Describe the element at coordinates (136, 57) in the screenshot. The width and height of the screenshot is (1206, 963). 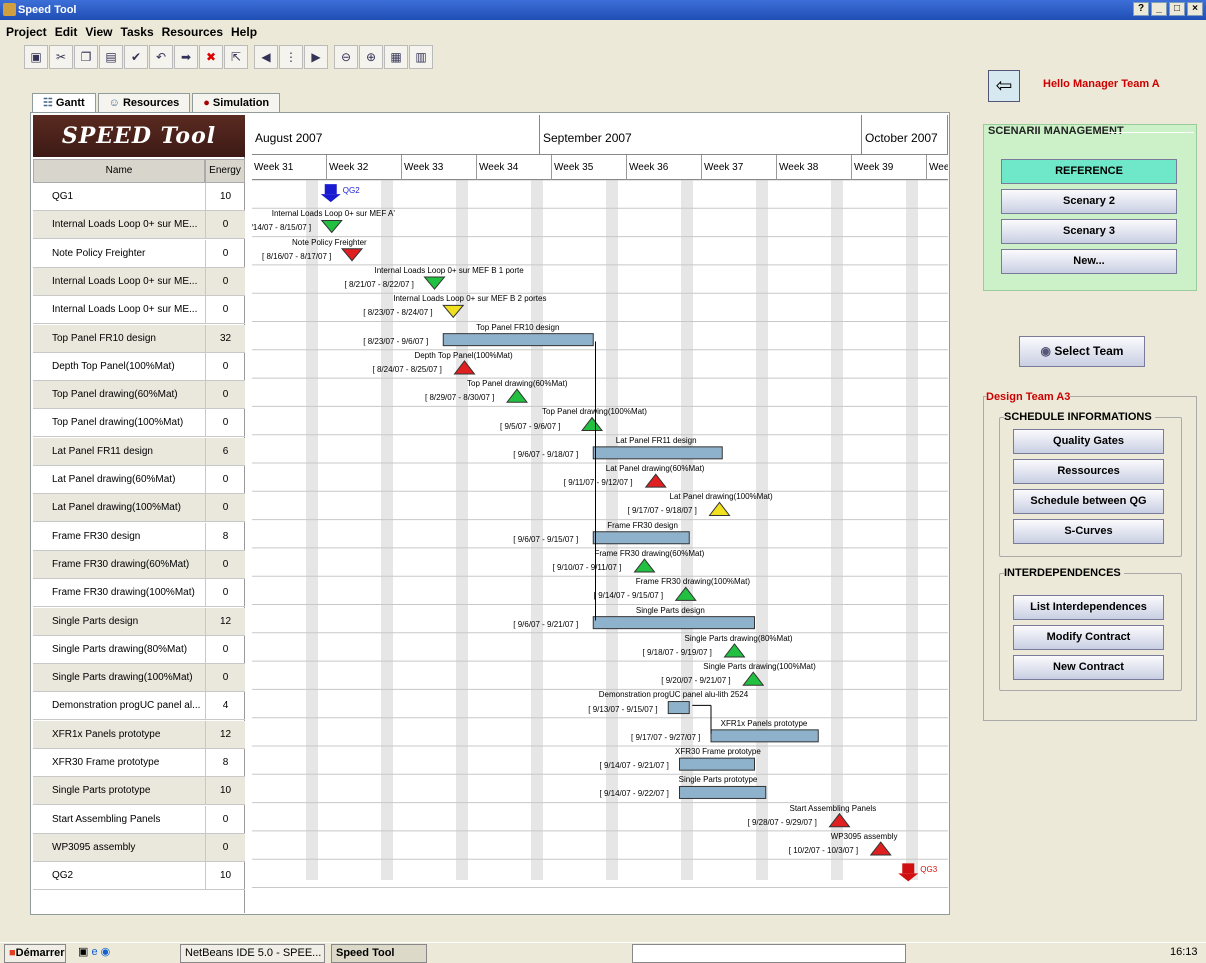
I see `check-icon: ✔` at that location.